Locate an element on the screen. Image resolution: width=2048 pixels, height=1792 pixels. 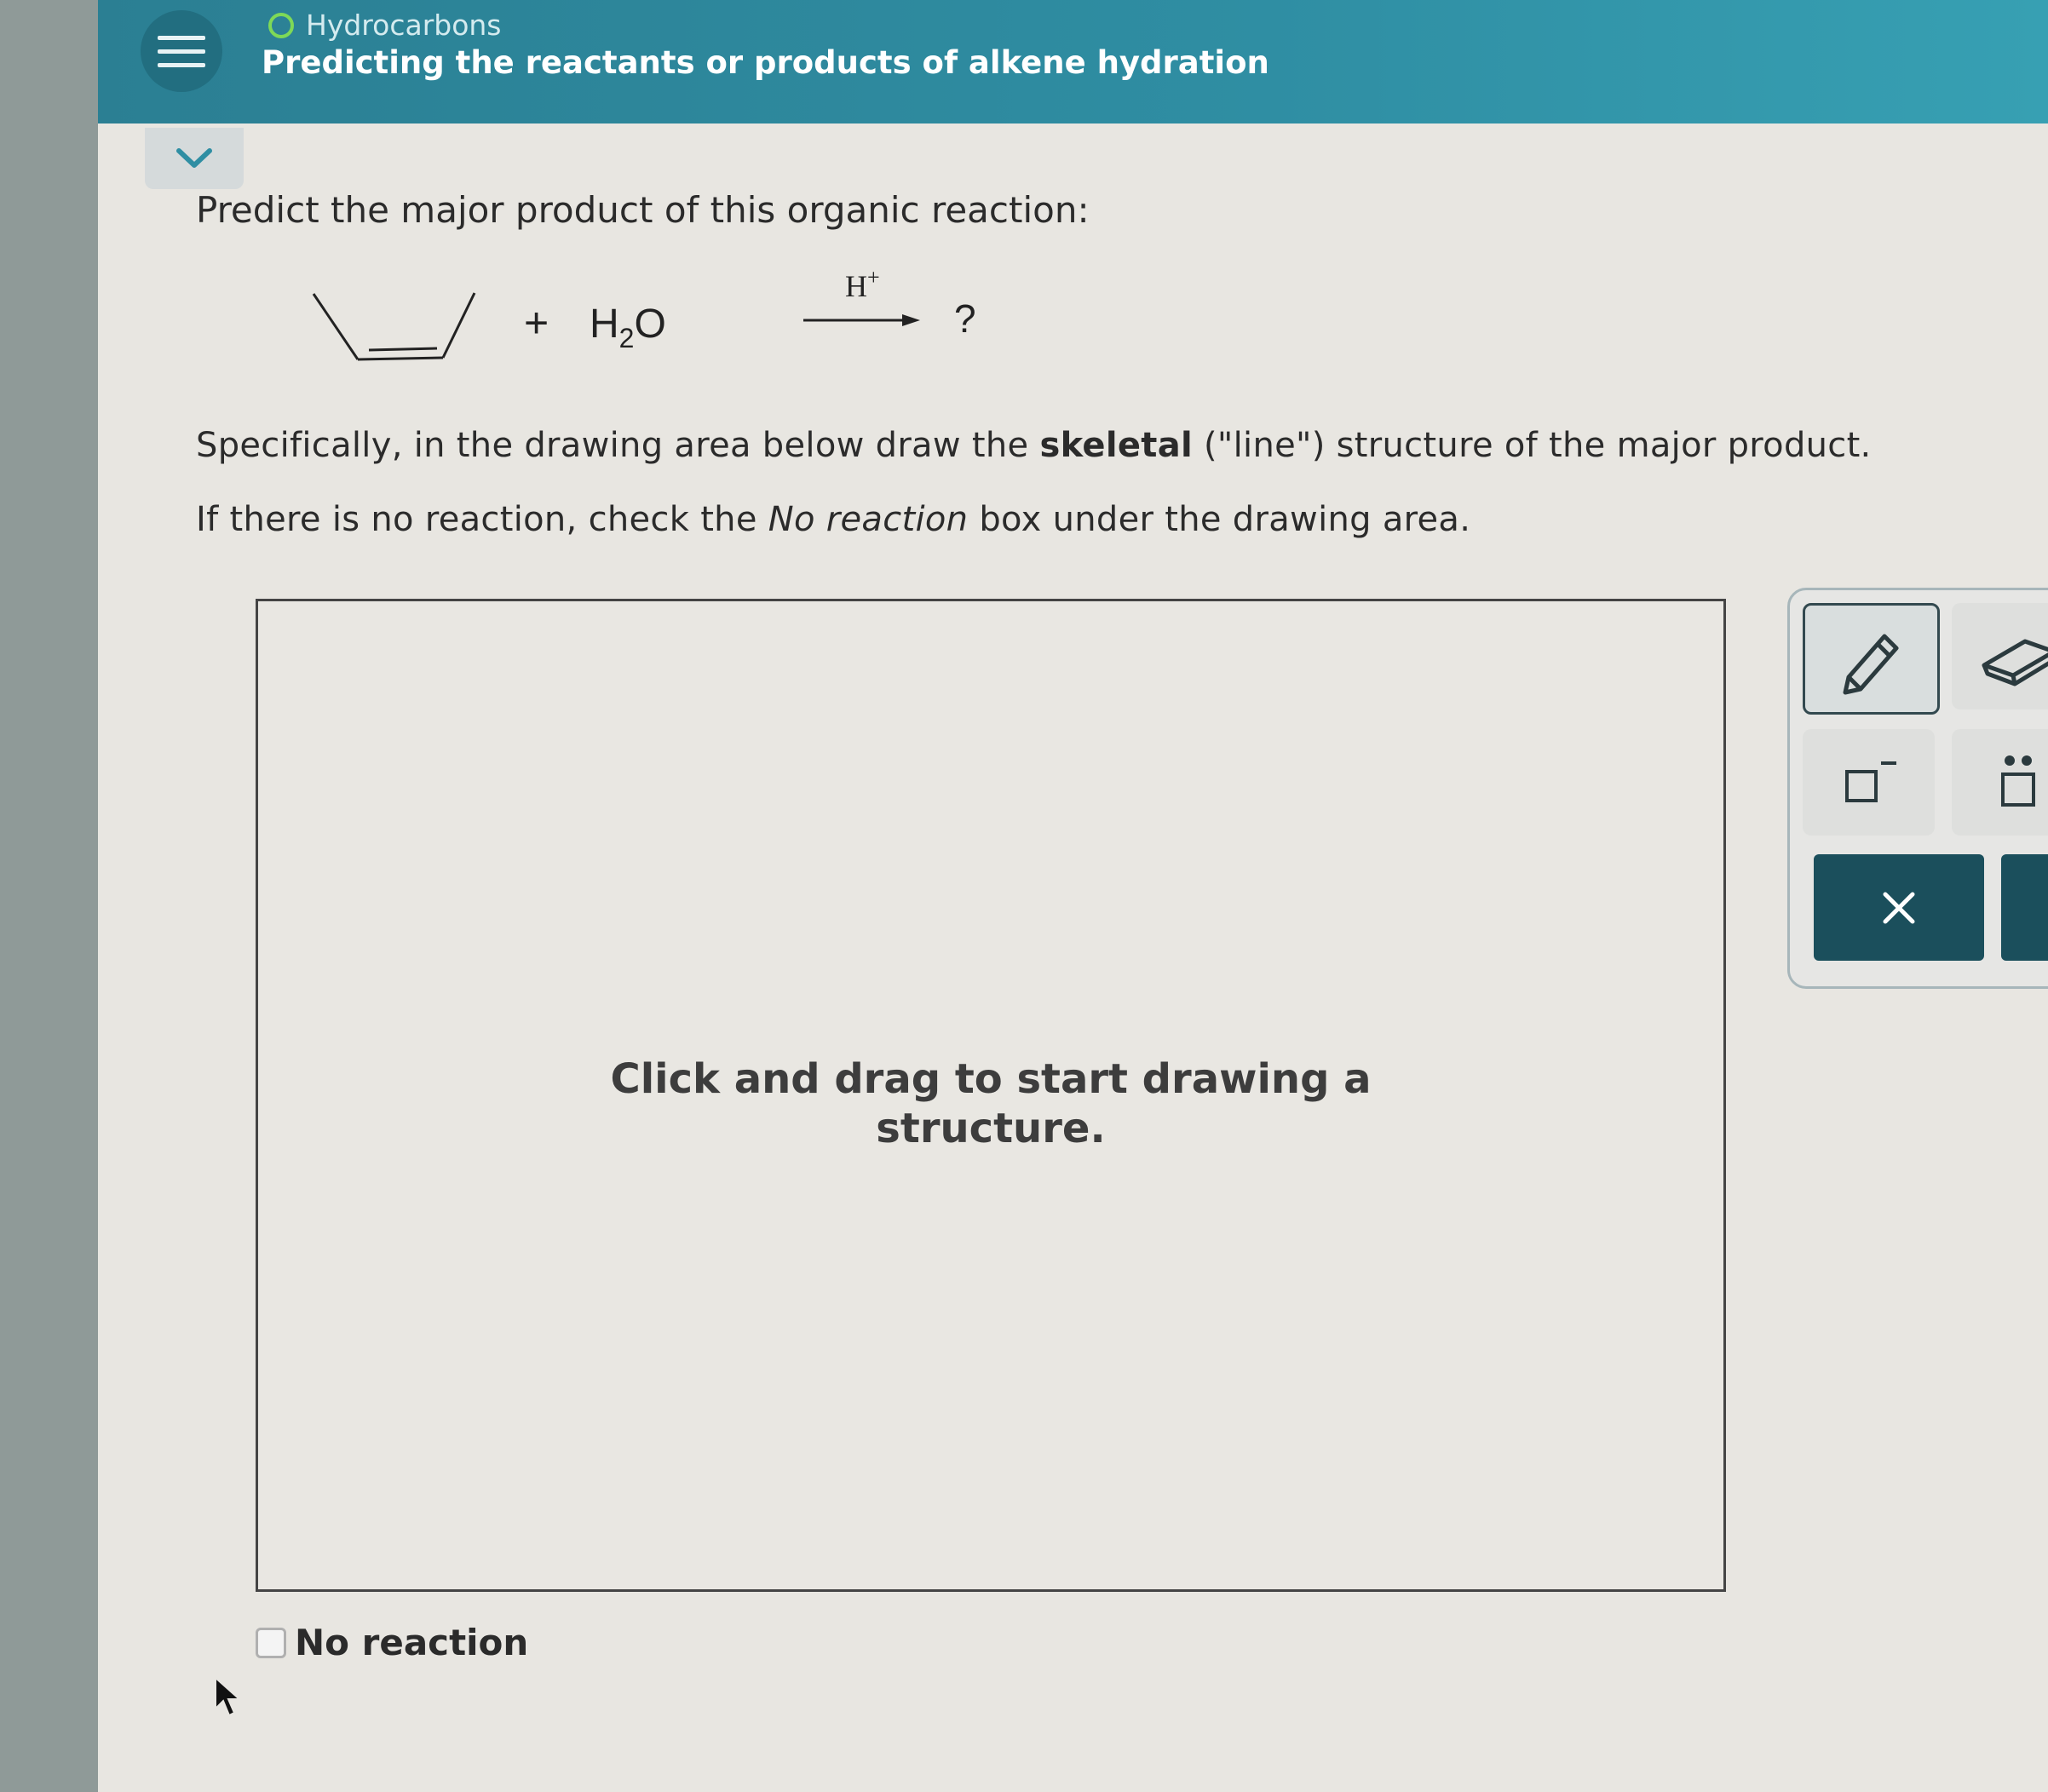
no-reaction-label: No reaction is located at coordinates (412, 1642).